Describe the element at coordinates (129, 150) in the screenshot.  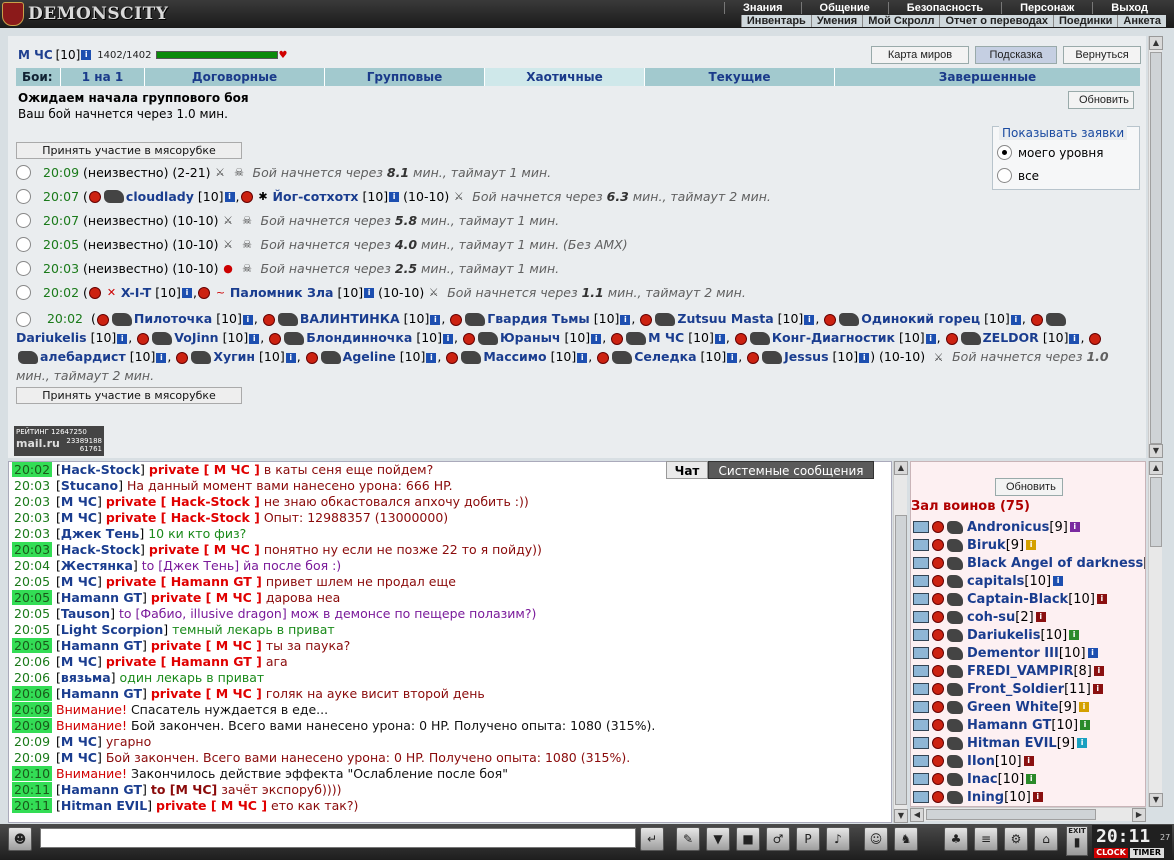
I see `join-melee-button-top: Принять участие в мясорубке` at that location.